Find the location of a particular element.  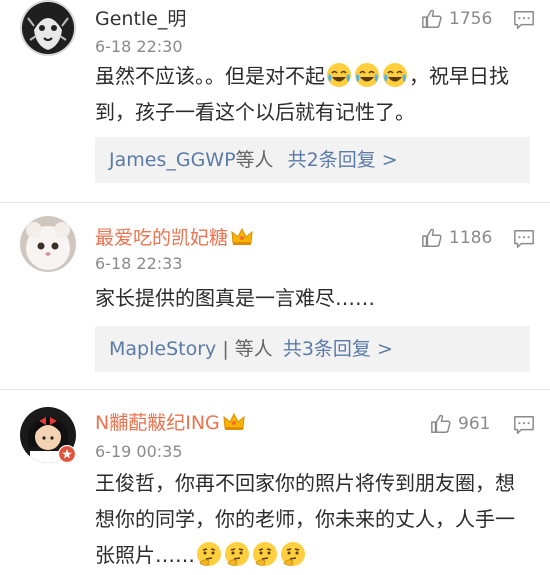

timestamp: 6-19 00:35 is located at coordinates (139, 451).